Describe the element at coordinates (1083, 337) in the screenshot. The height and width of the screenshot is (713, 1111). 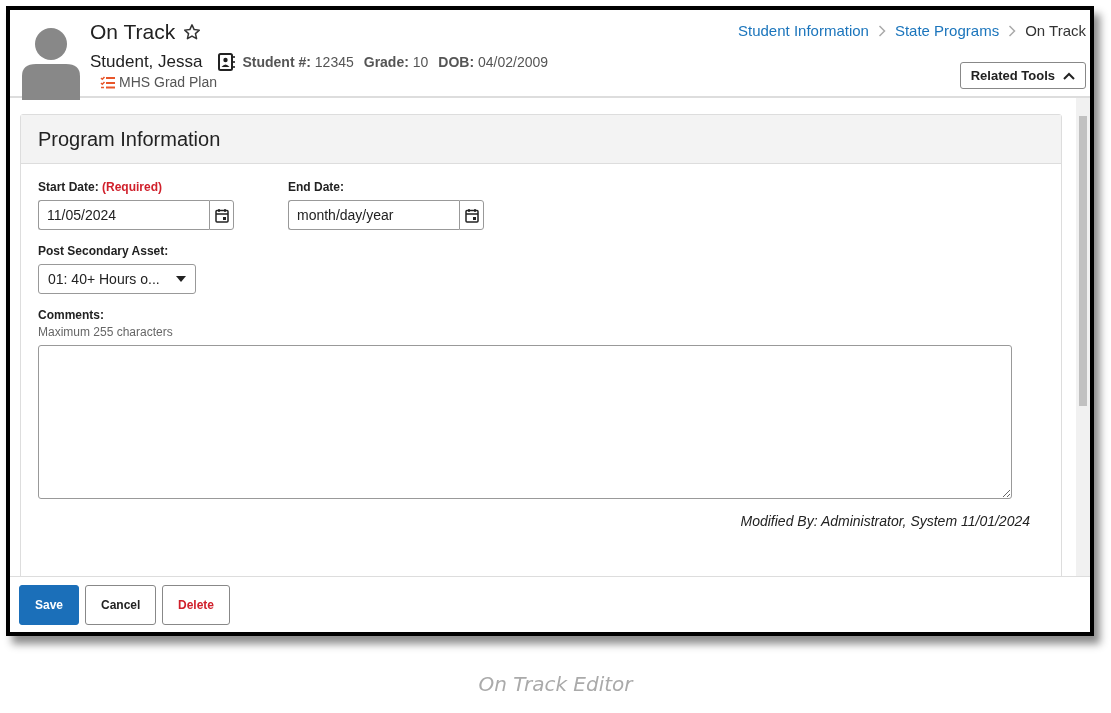
I see `scrollbar` at that location.